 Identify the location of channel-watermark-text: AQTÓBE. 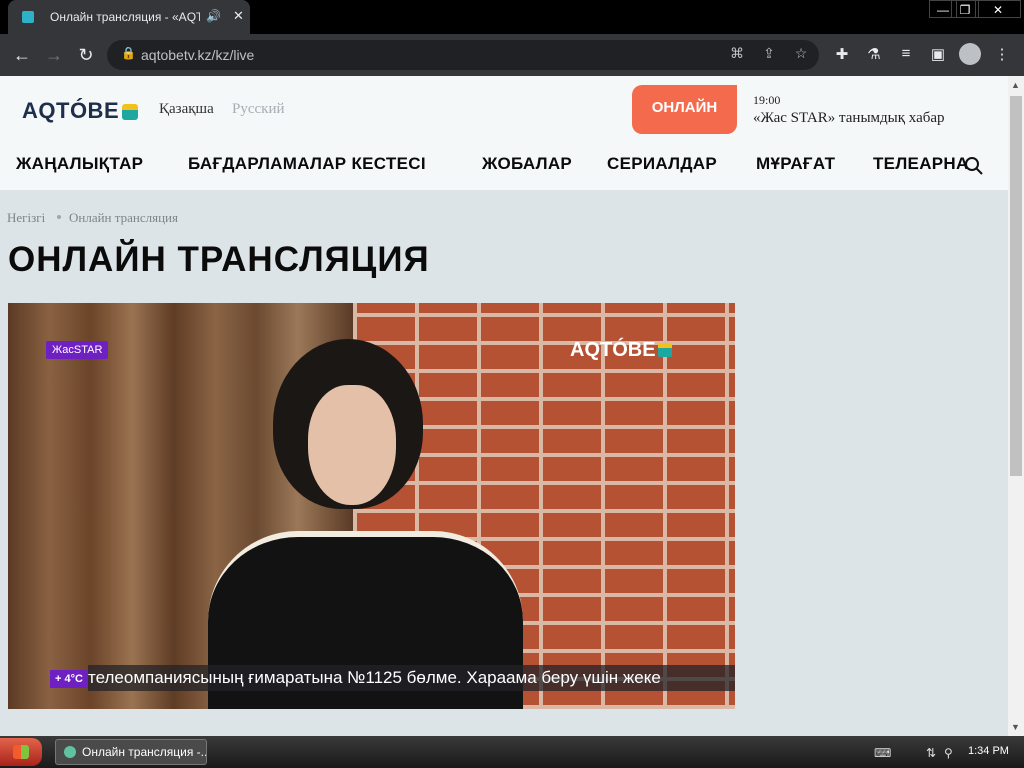
(613, 350).